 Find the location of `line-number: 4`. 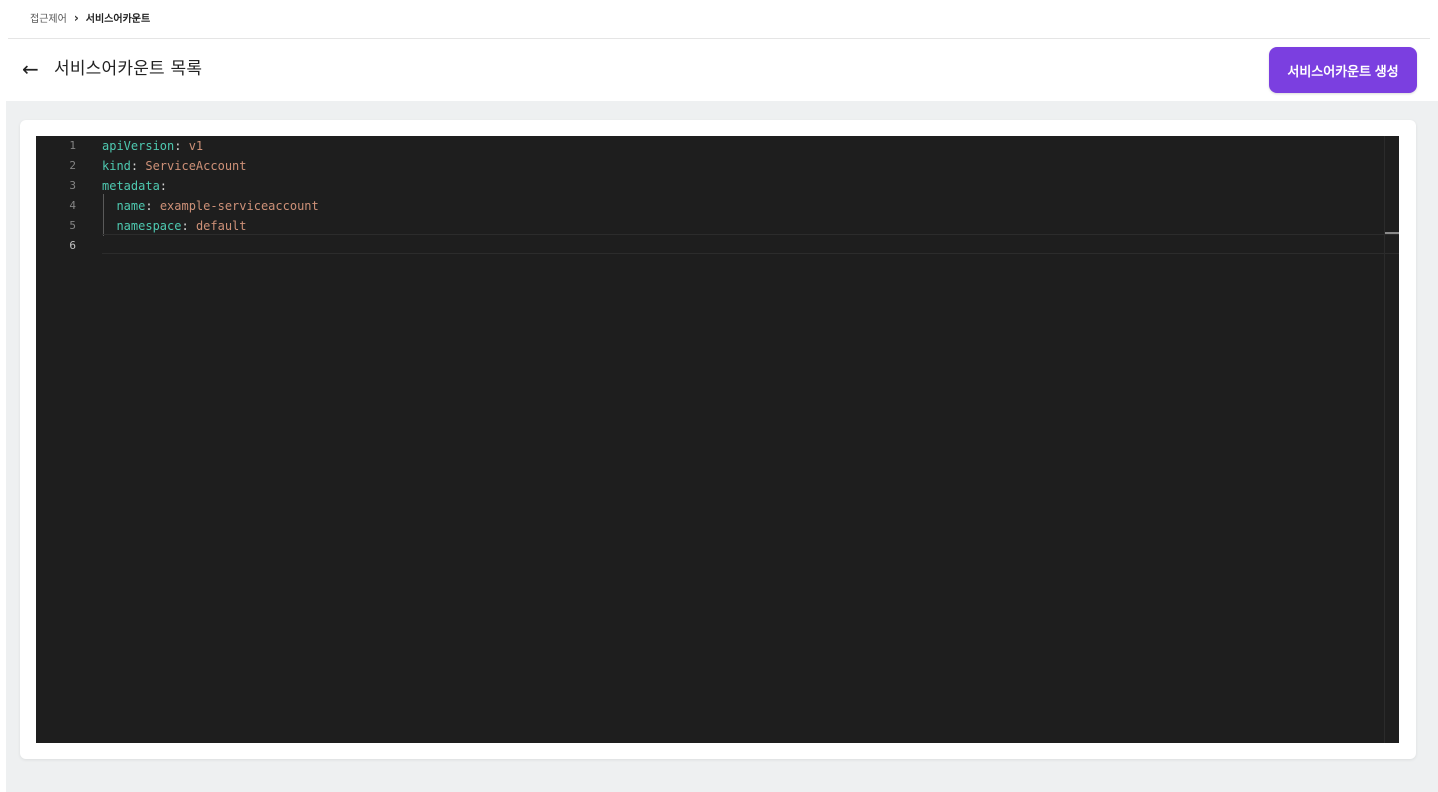

line-number: 4 is located at coordinates (72, 205).